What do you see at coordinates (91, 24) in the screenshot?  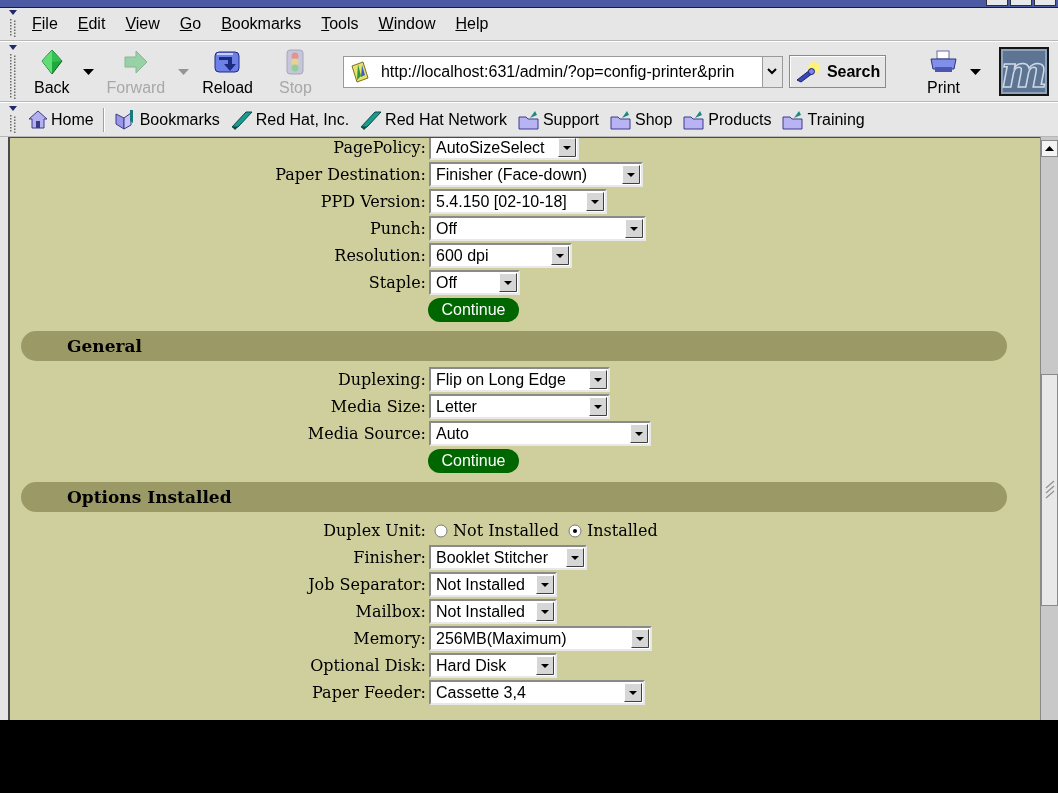 I see `menu-item: Edit` at bounding box center [91, 24].